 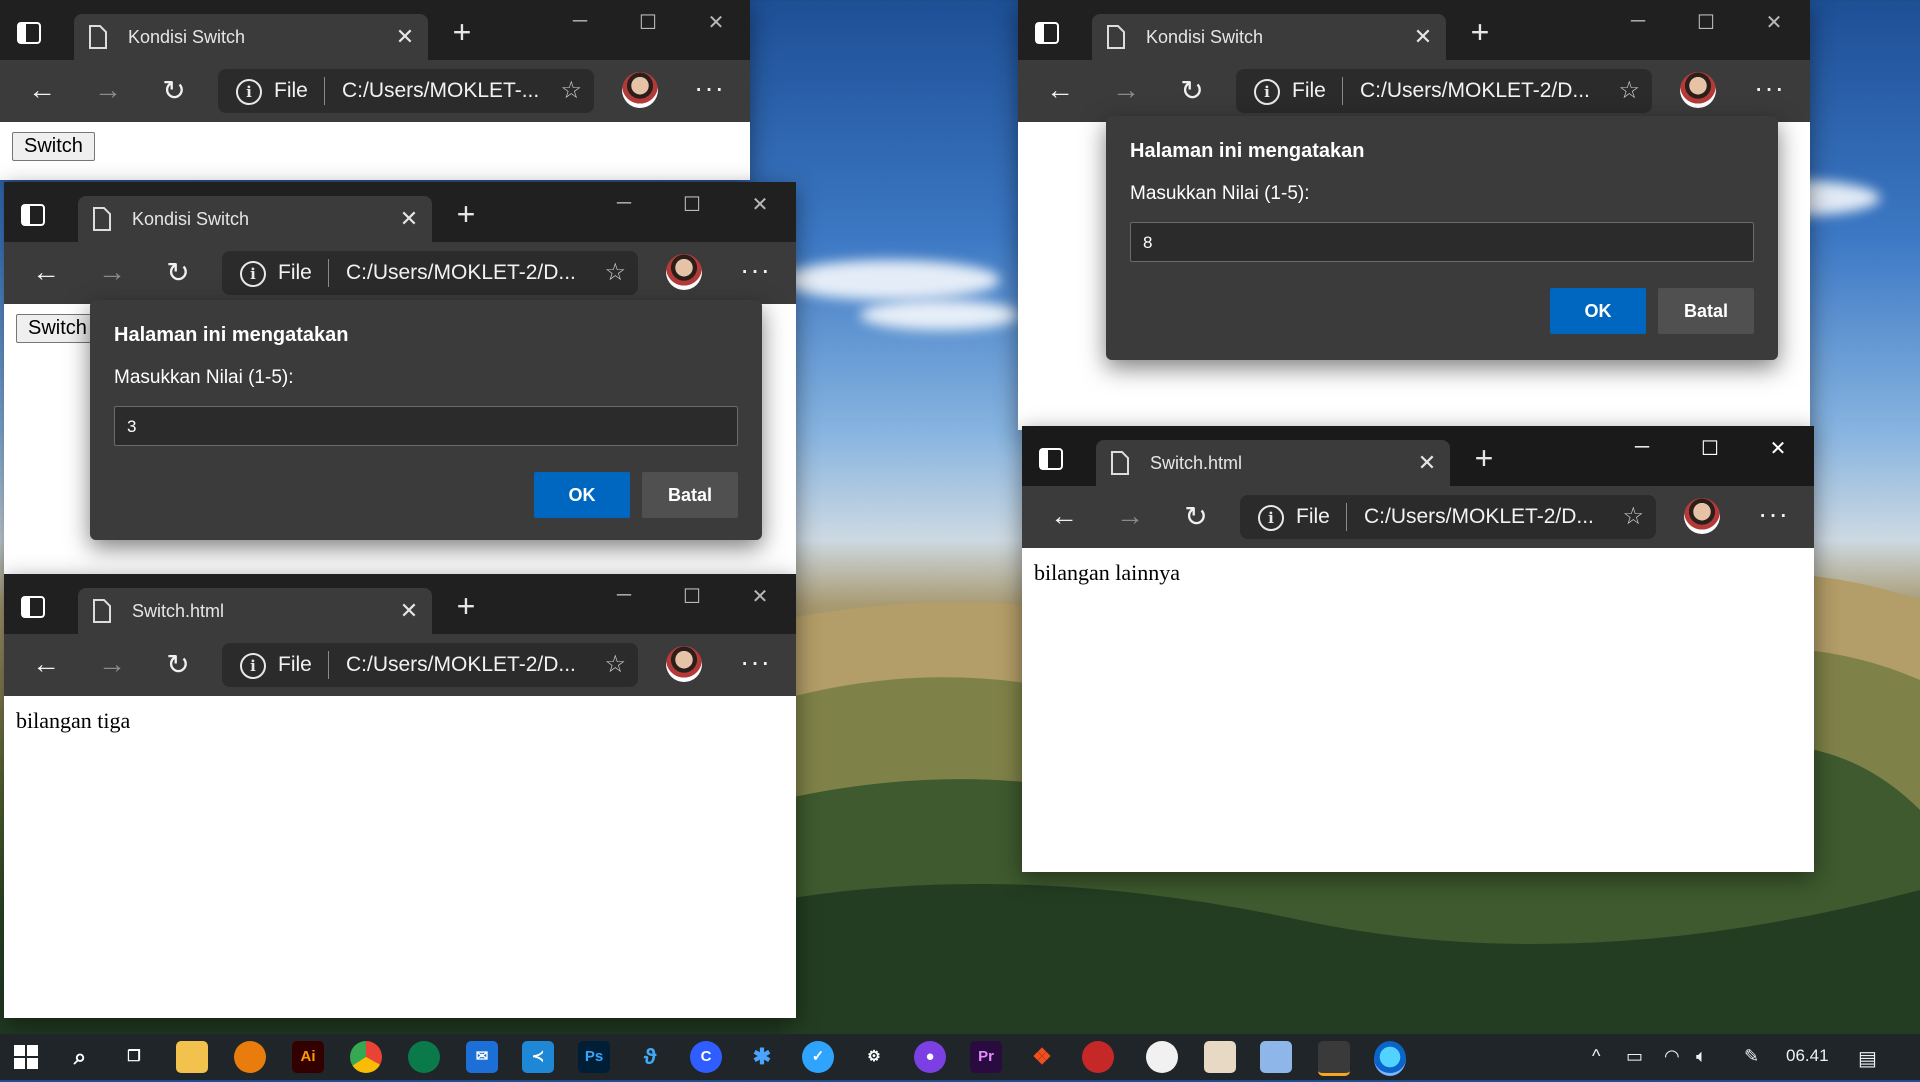 I want to click on search-icon: ⌕, so click(x=80, y=1057).